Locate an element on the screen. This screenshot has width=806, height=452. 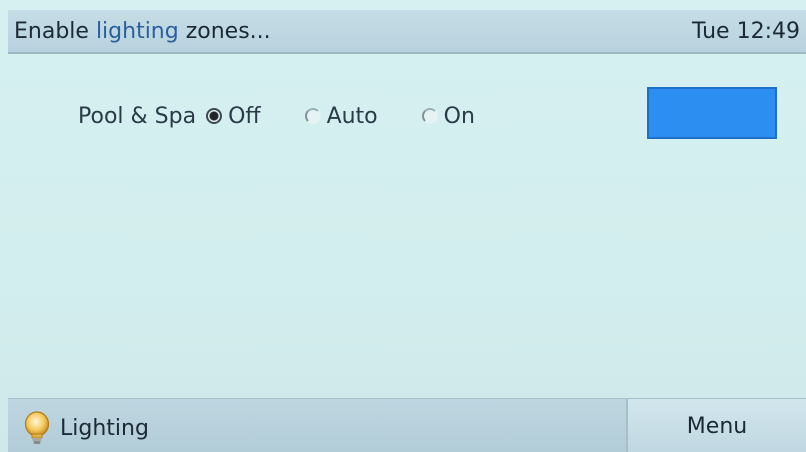
title-bar: Enable lighting zones... Tue 12:49 is located at coordinates (407, 32).